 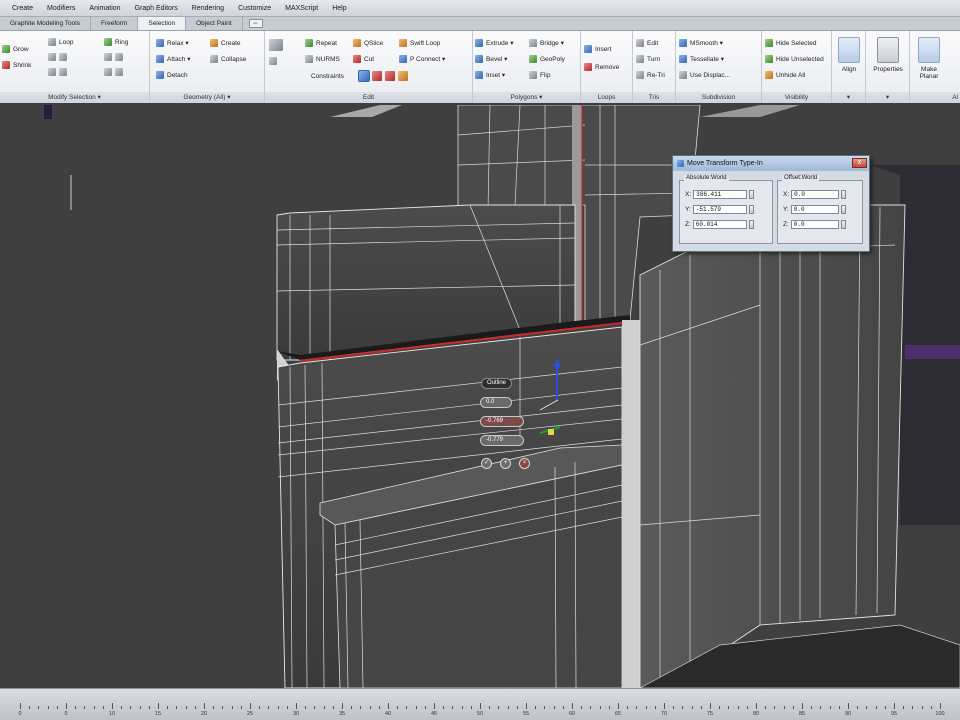 I want to click on tessellate-icon, so click(x=683, y=59).